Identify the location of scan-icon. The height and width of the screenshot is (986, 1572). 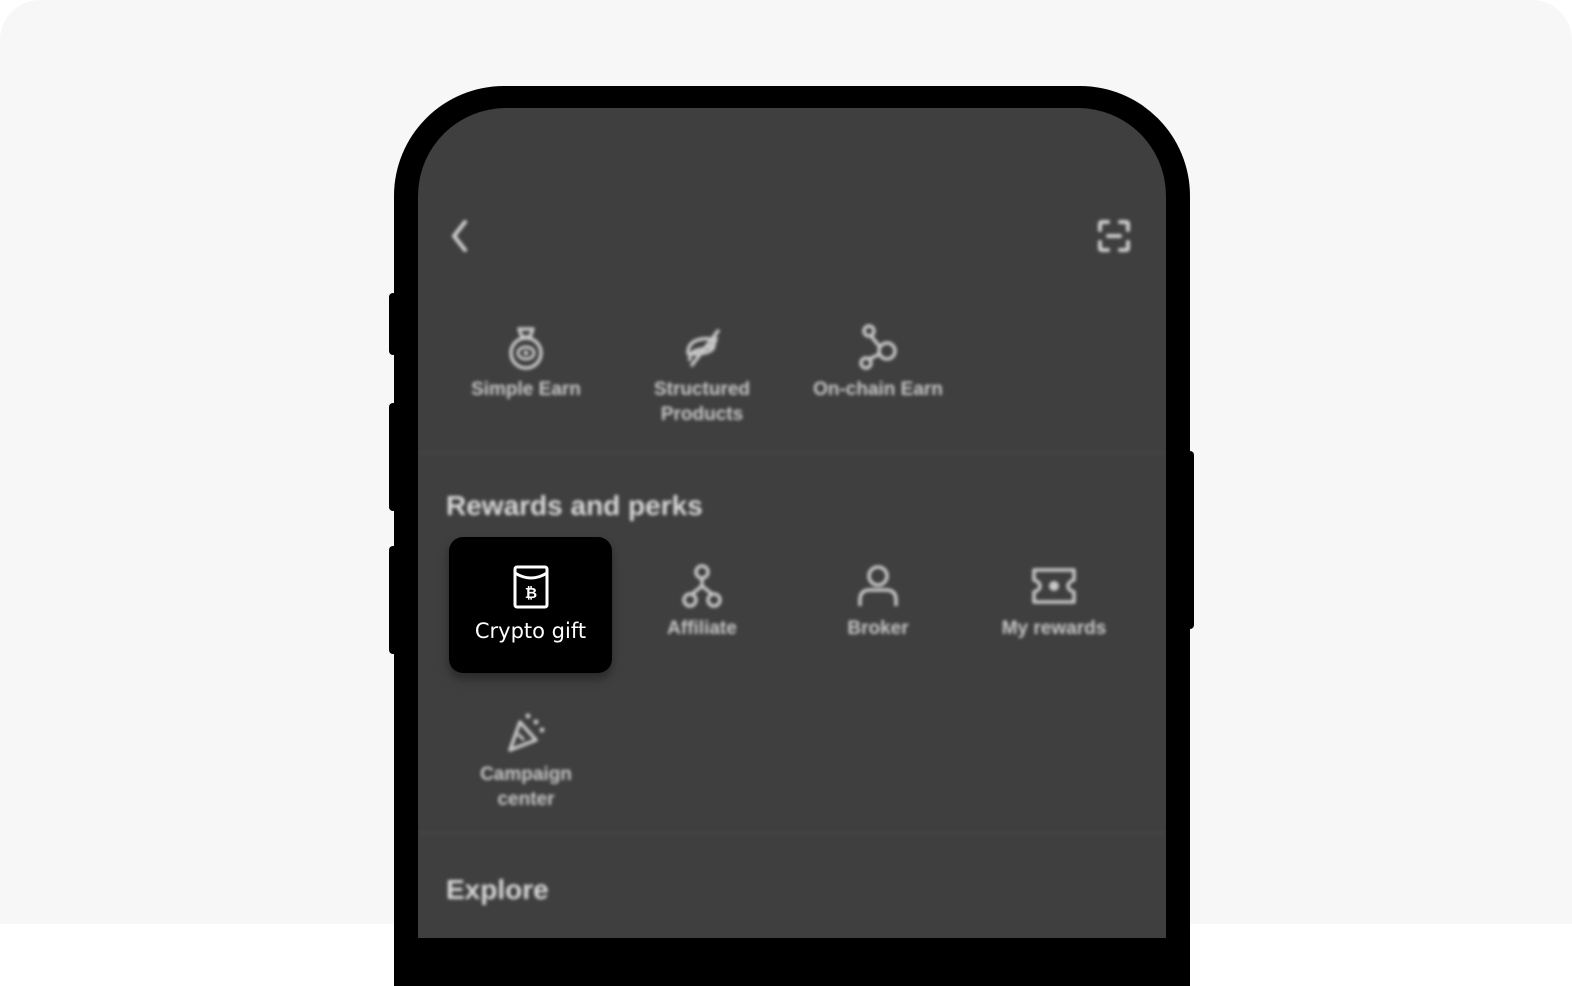
(1114, 236).